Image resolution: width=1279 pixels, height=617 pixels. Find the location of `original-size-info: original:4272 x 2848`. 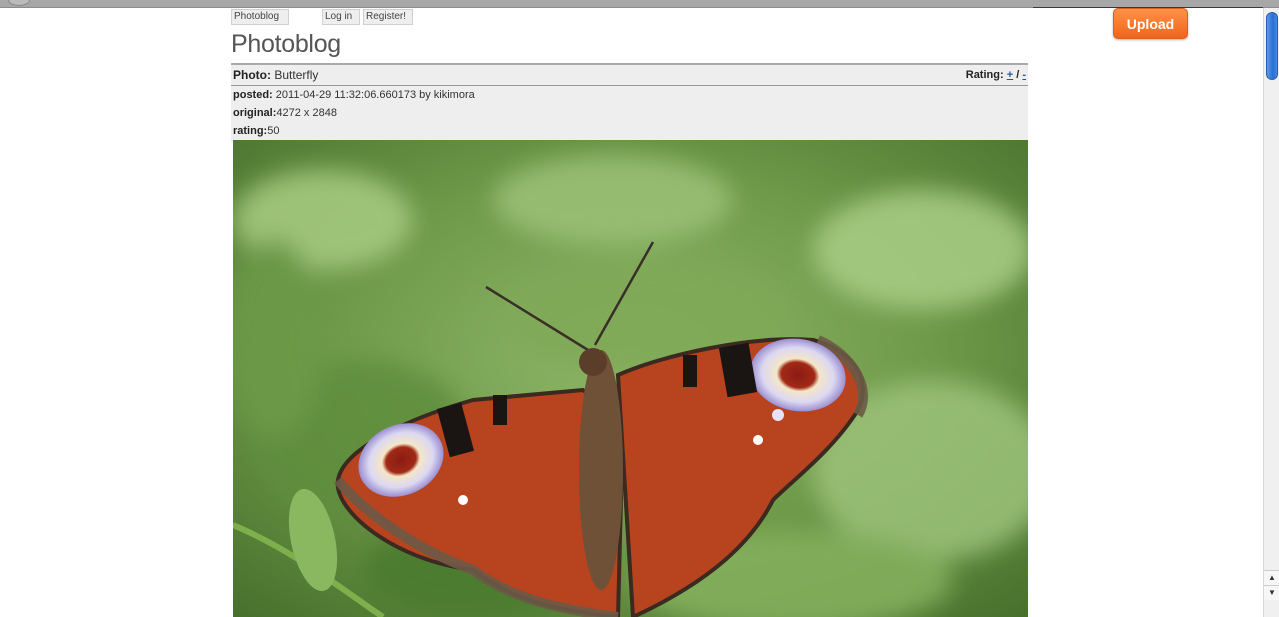

original-size-info: original:4272 x 2848 is located at coordinates (285, 113).